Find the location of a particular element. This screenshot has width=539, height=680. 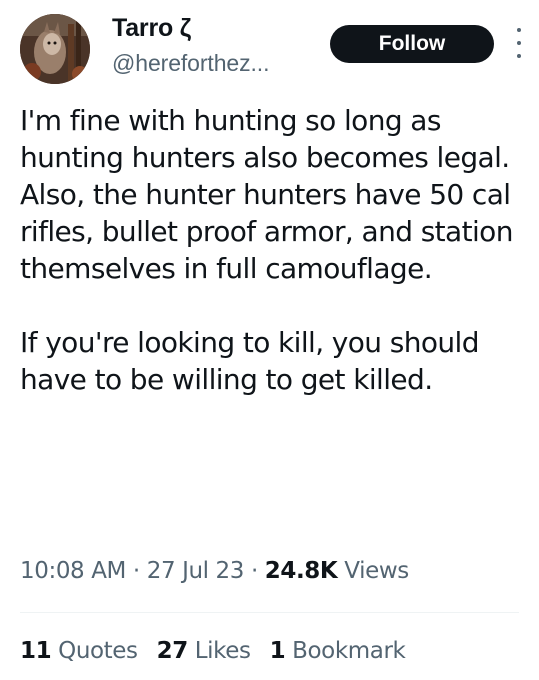

quotes-label: Quotes is located at coordinates (94, 651).